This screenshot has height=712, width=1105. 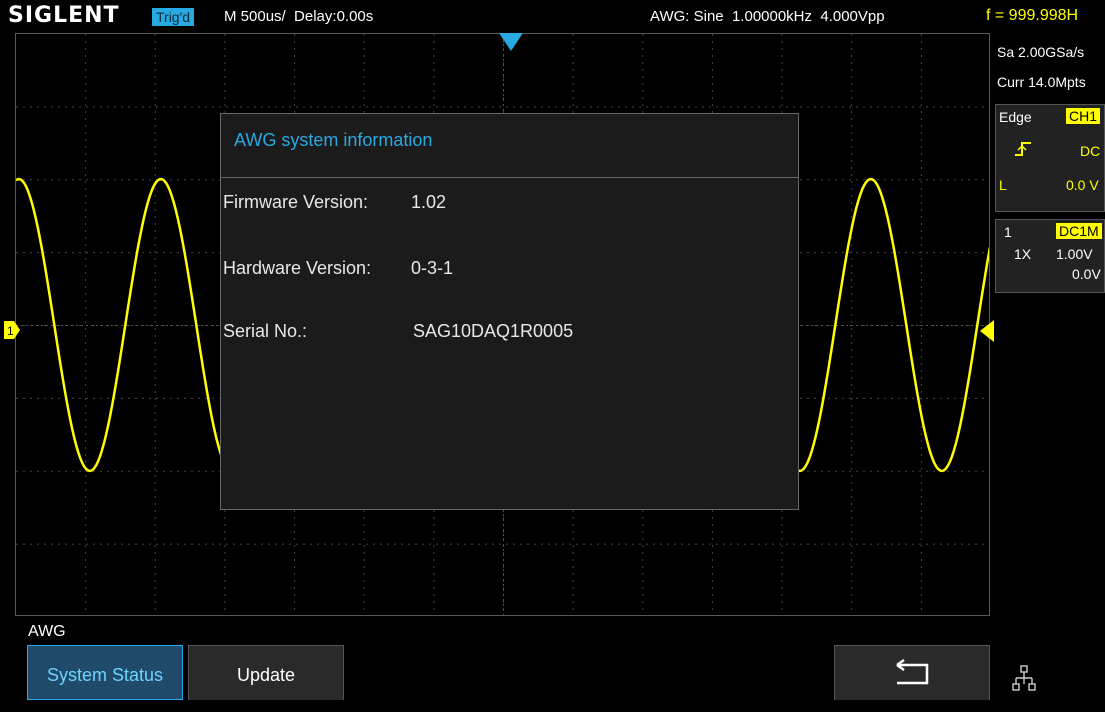 I want to click on delay-value: Delay:0.00s, so click(x=334, y=16).